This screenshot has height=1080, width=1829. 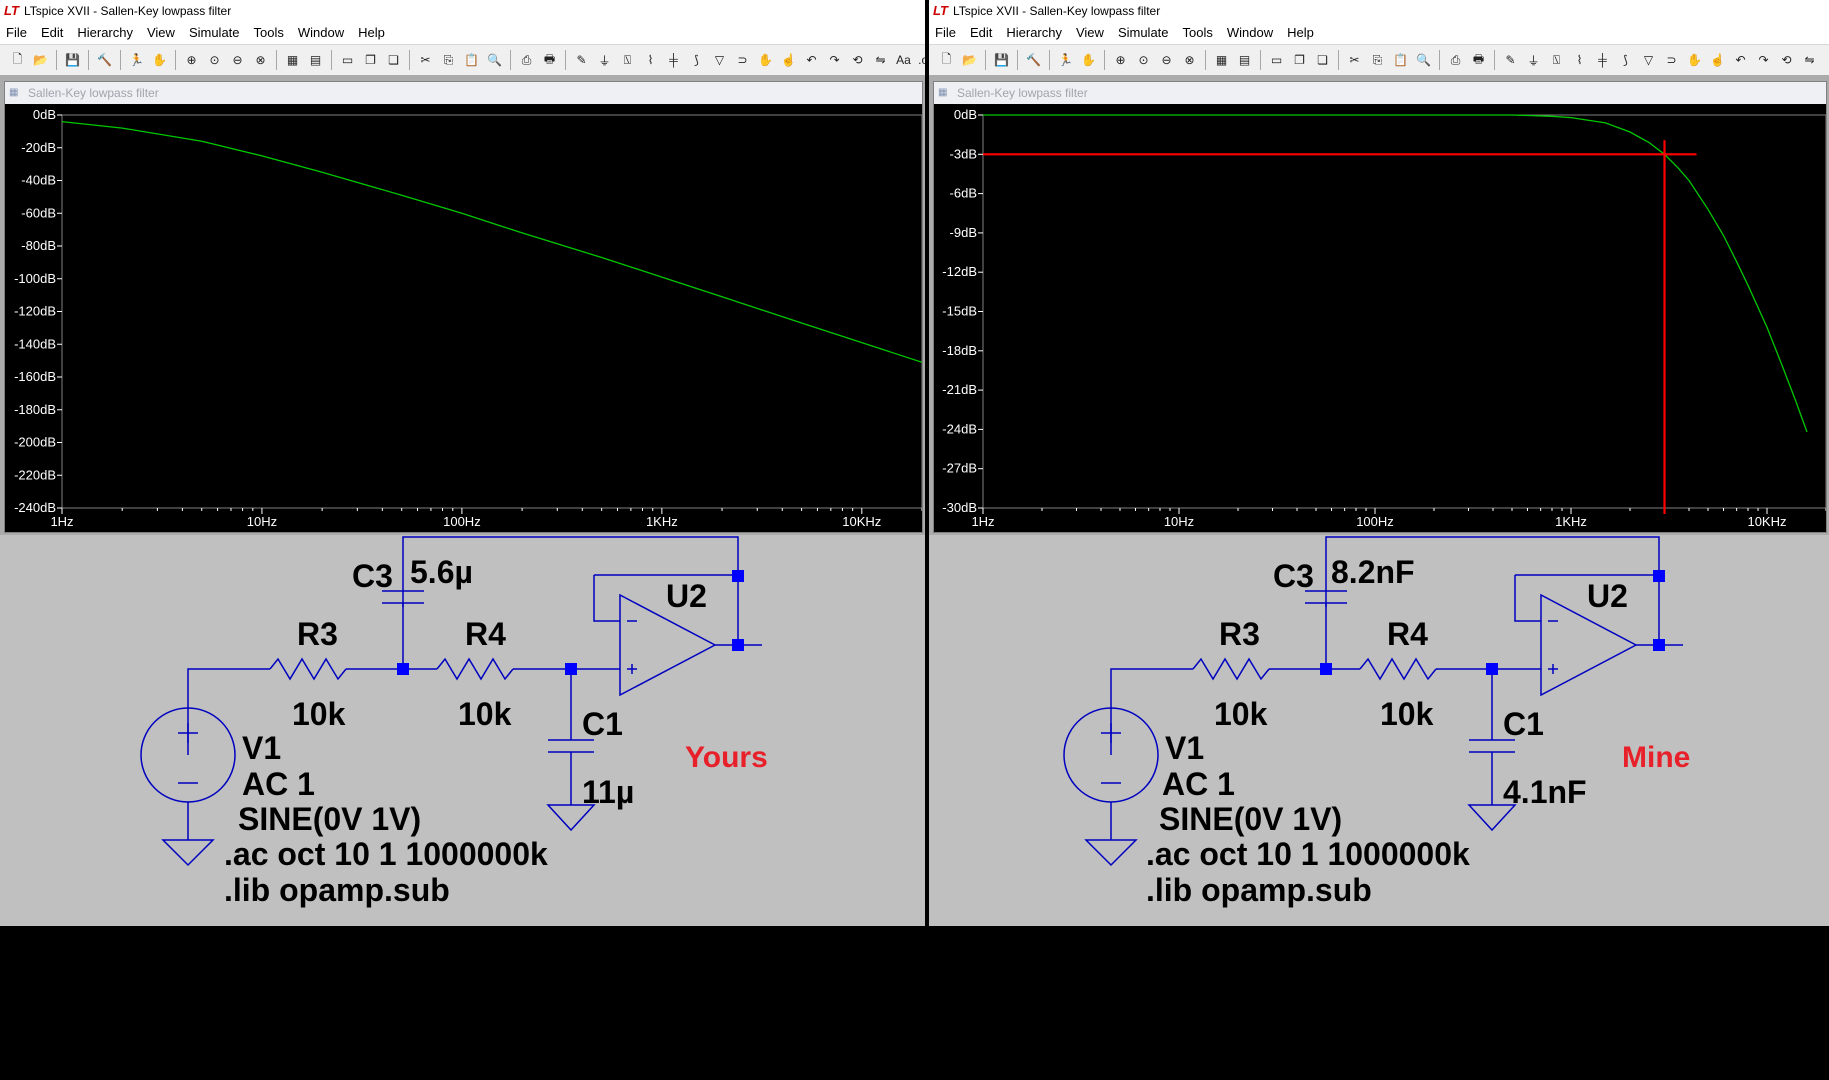 What do you see at coordinates (921, 60) in the screenshot?
I see `spice-directive-icon: .op` at bounding box center [921, 60].